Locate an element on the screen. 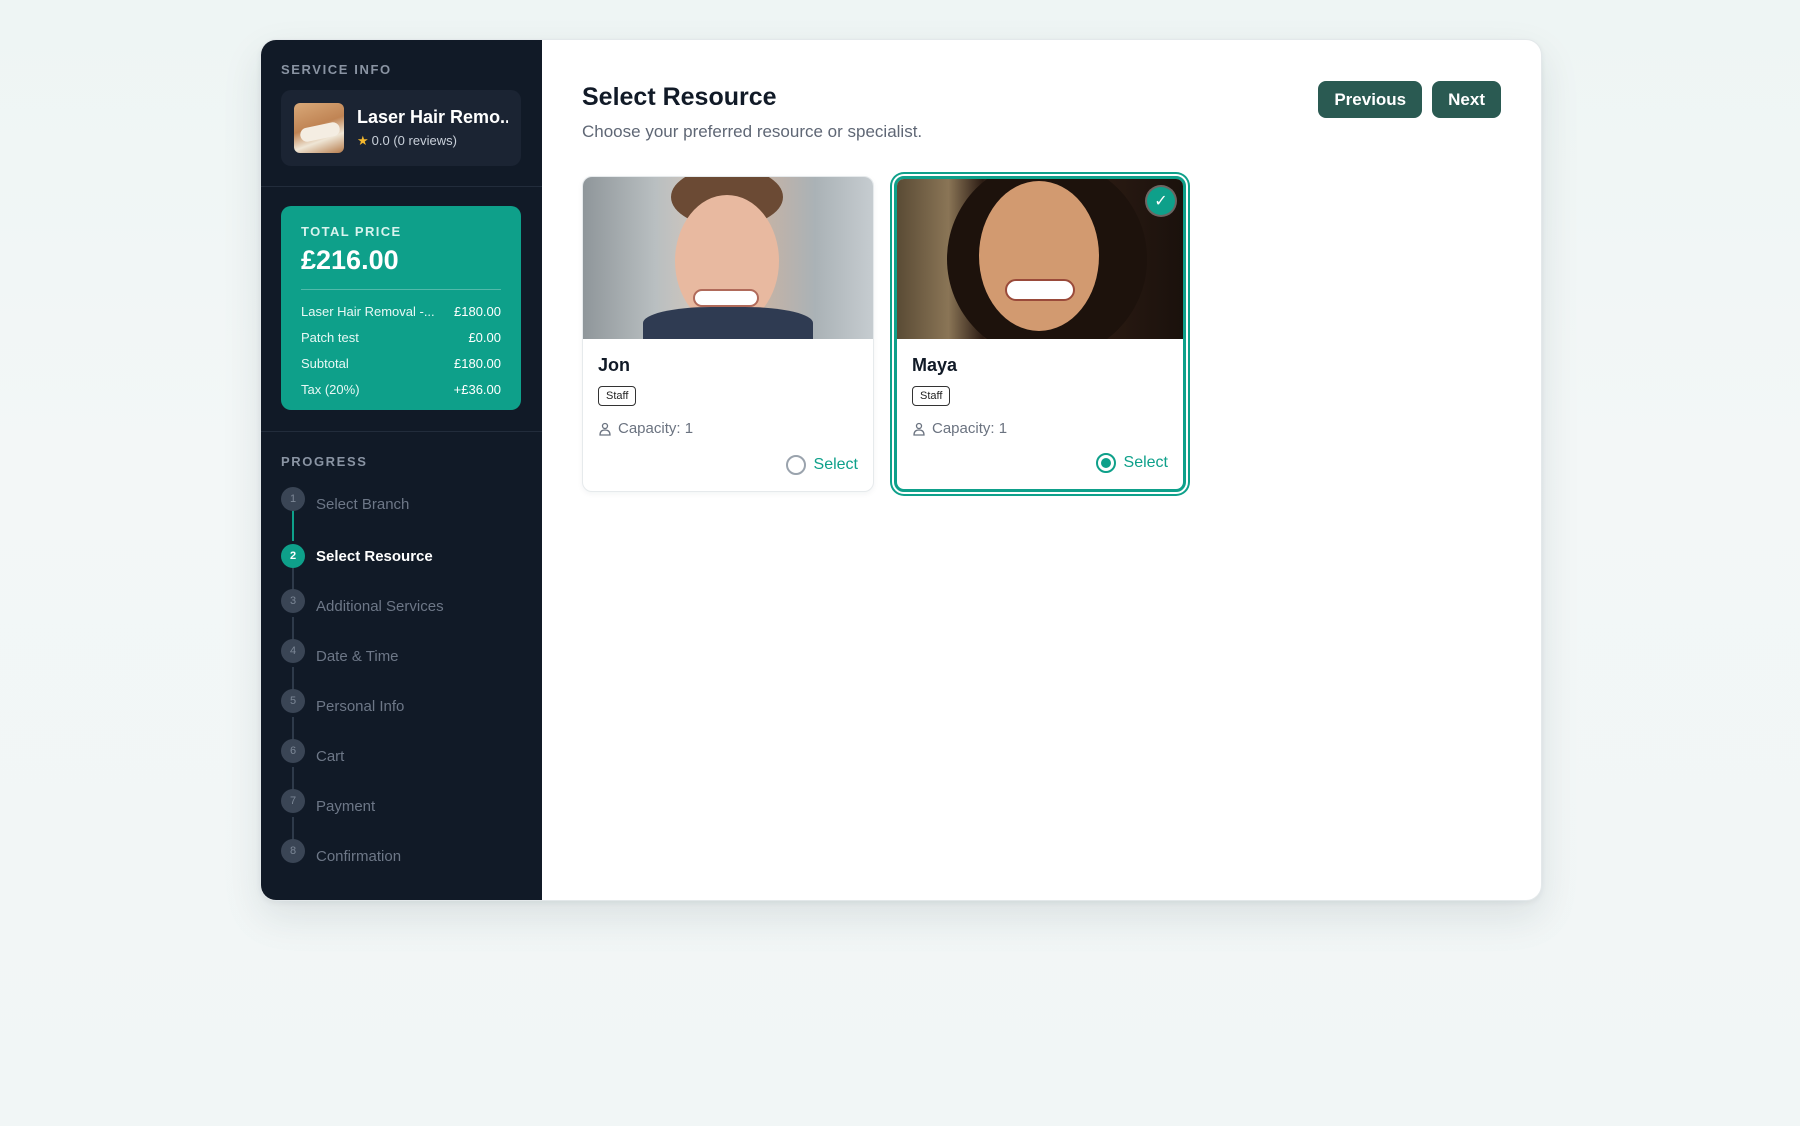 The width and height of the screenshot is (1800, 1126). resource-card-jon: Jon Staff Capacity: 1 Select is located at coordinates (728, 334).